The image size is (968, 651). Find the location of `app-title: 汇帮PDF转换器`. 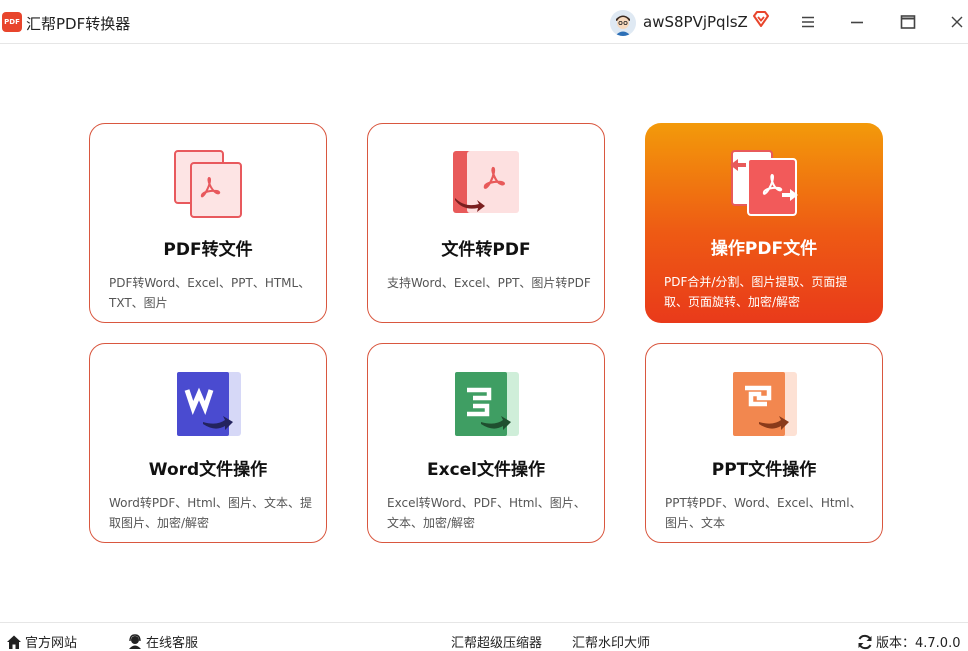

app-title: 汇帮PDF转换器 is located at coordinates (78, 24).